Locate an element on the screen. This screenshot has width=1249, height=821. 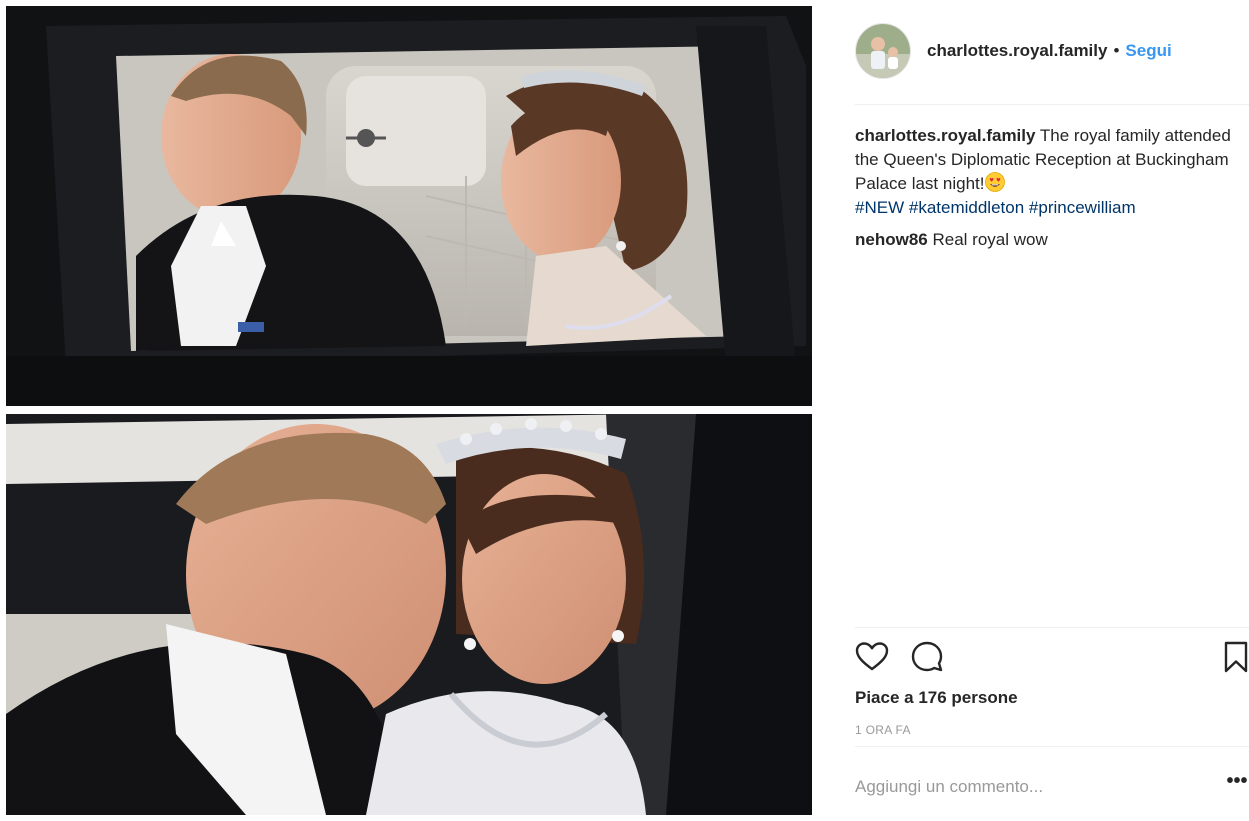
avatar is located at coordinates (883, 51).